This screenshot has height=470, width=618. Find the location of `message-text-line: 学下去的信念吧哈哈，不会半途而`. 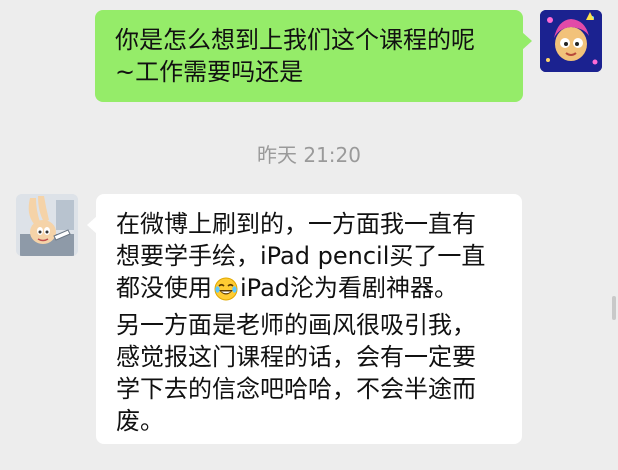

message-text-line: 学下去的信念吧哈哈，不会半途而 is located at coordinates (296, 389).